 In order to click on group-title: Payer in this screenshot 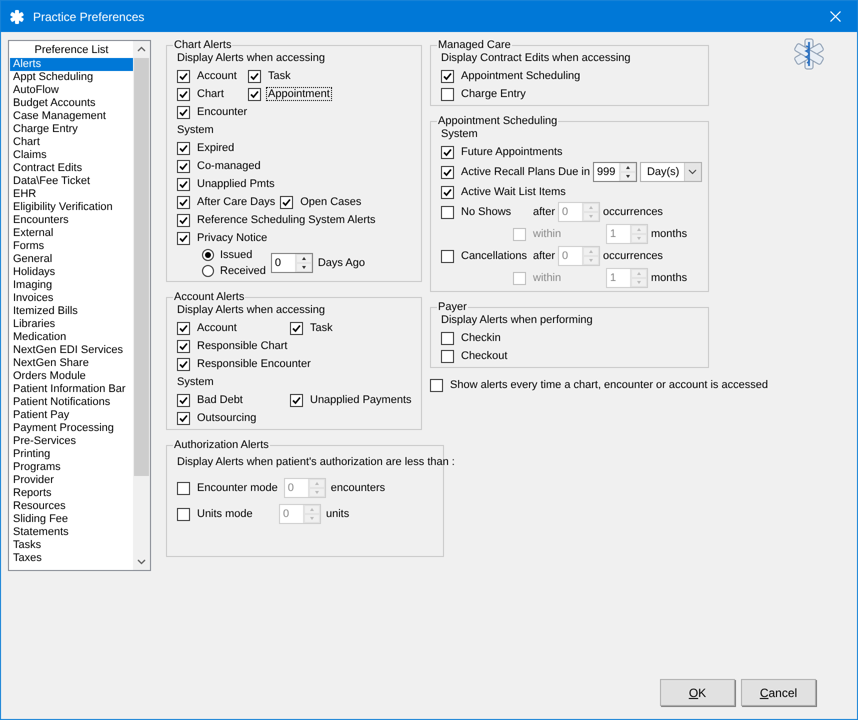, I will do `click(452, 307)`.